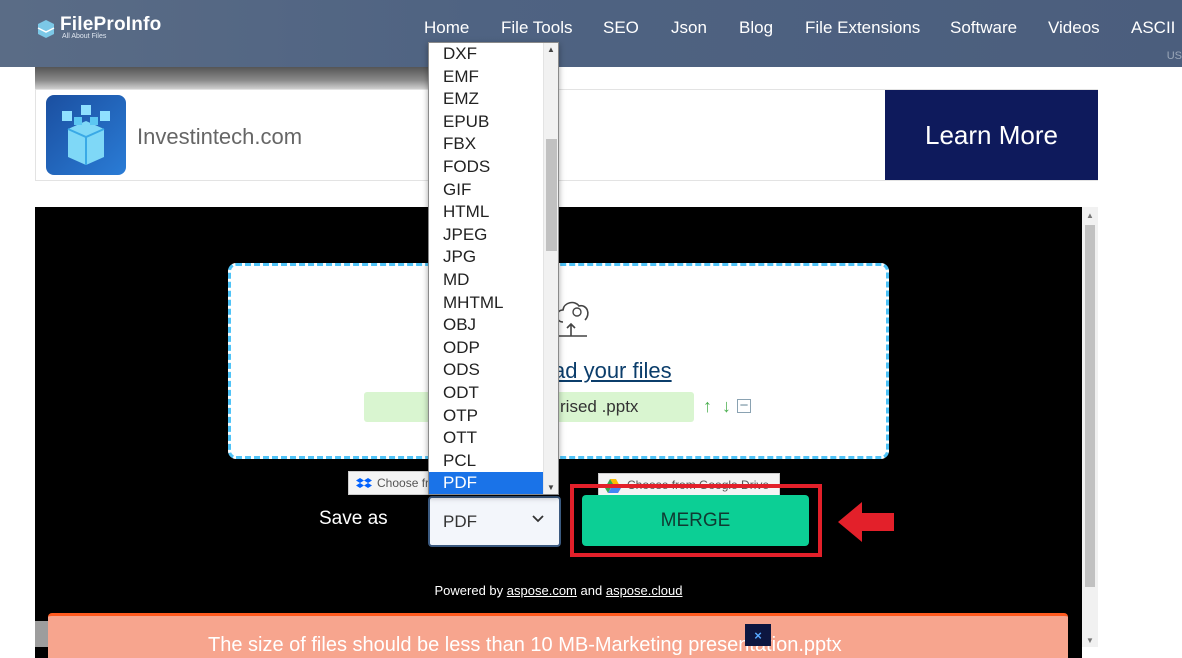  What do you see at coordinates (232, 78) in the screenshot?
I see `ad-image-strip` at bounding box center [232, 78].